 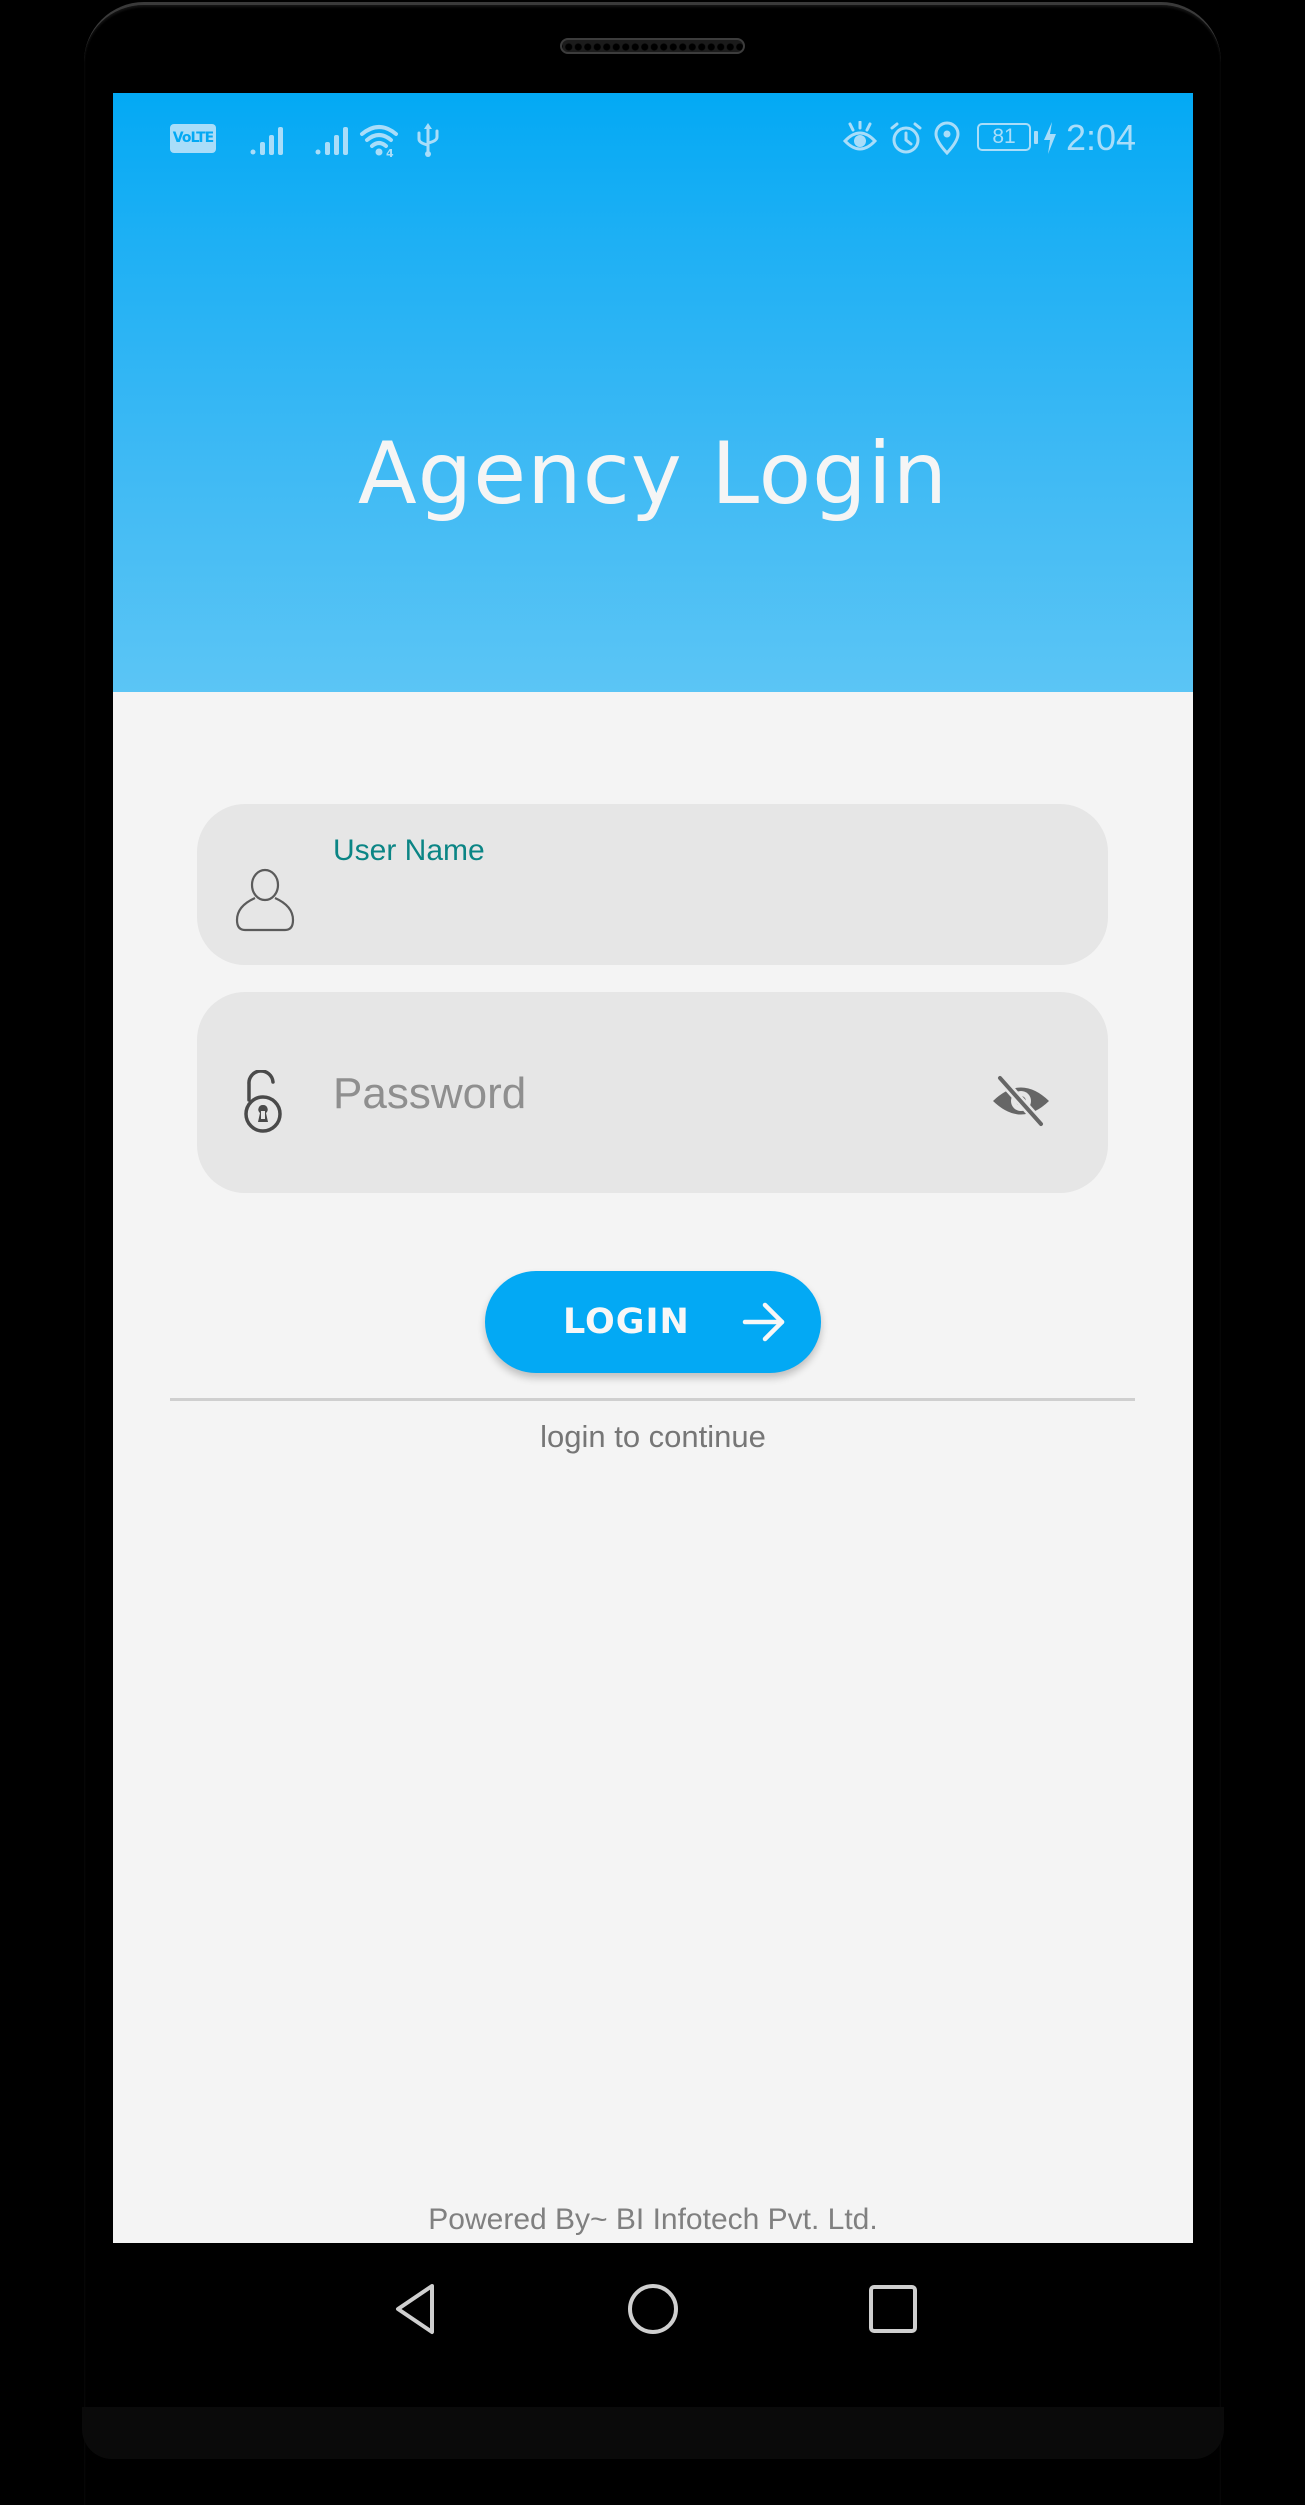 What do you see at coordinates (1004, 137) in the screenshot?
I see `battery-indicator: 81` at bounding box center [1004, 137].